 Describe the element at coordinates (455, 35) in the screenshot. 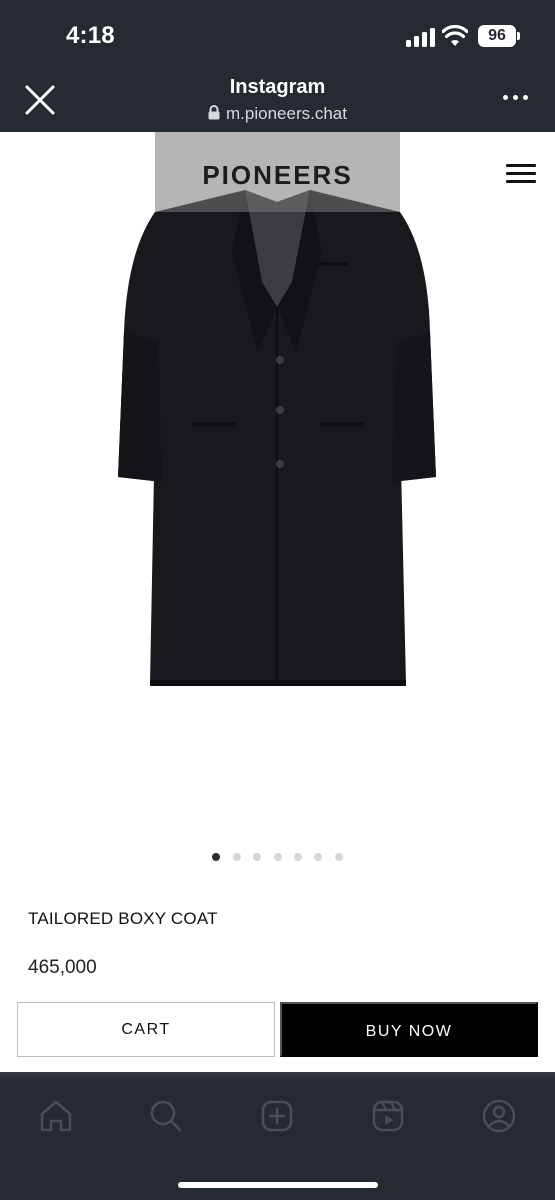

I see `wifi-icon` at that location.